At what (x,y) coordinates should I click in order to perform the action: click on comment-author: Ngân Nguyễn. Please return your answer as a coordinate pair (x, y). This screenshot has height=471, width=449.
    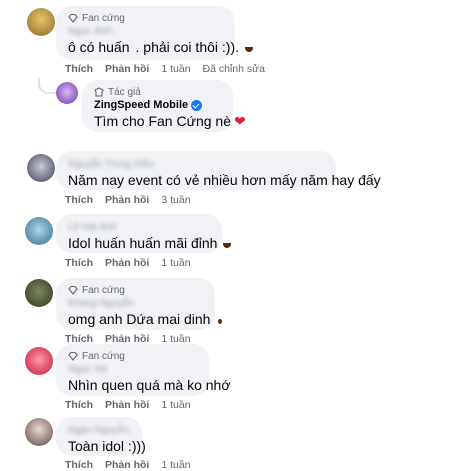
    Looking at the image, I should click on (99, 430).